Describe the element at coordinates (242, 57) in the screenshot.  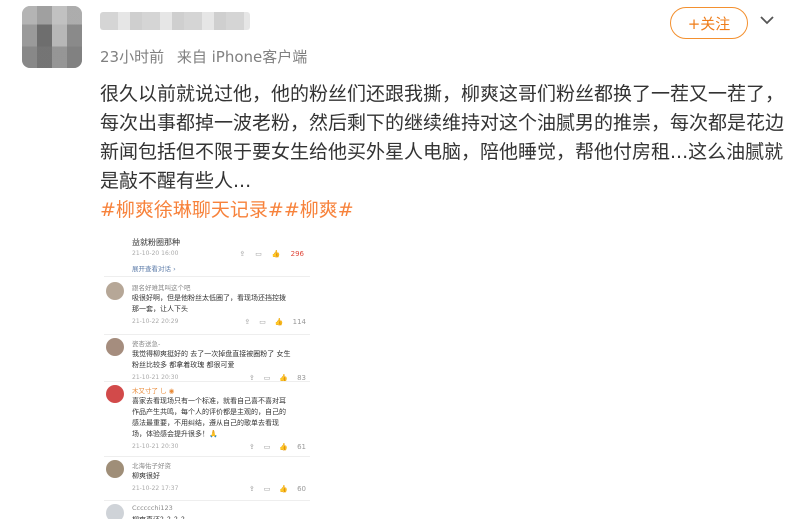
I see `post-source: 来自 iPhone客户端` at that location.